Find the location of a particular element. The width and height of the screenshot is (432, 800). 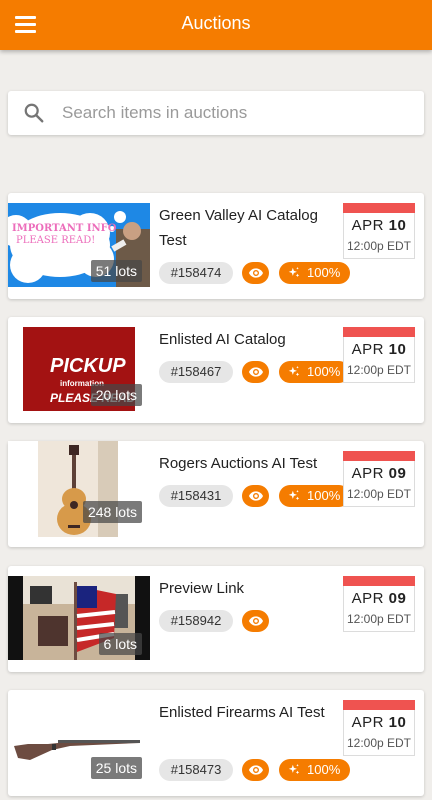

app-bar: Auctions is located at coordinates (216, 25).